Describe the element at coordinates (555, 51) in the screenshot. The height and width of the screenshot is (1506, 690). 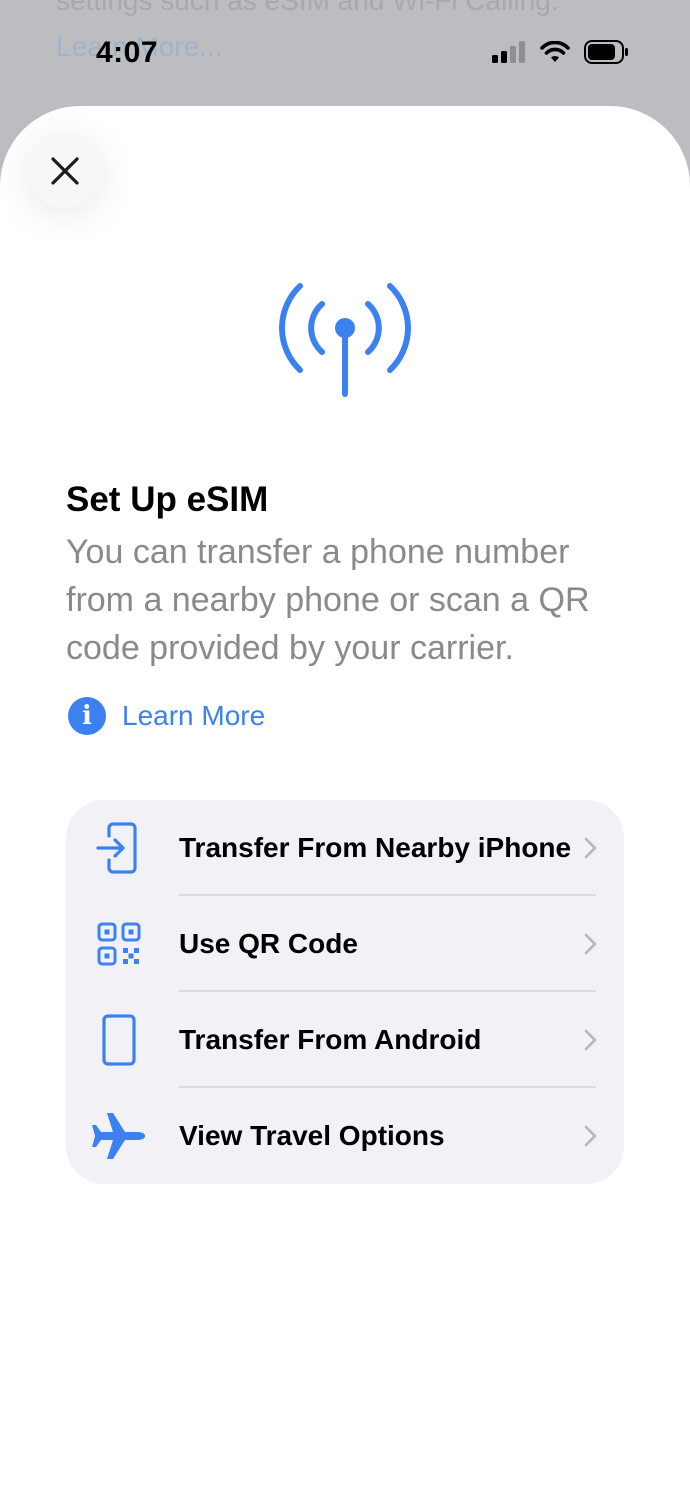
I see `wifi-icon` at that location.